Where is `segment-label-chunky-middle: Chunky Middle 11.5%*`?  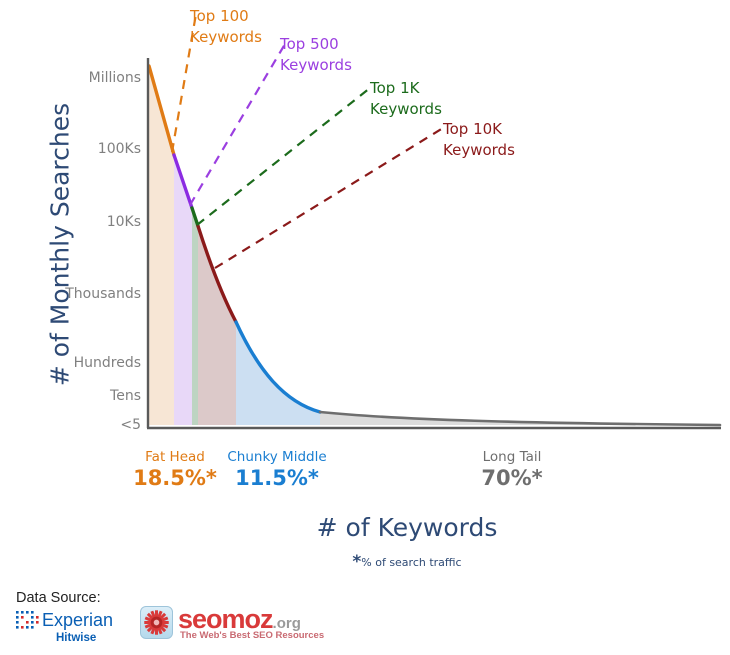 segment-label-chunky-middle: Chunky Middle 11.5%* is located at coordinates (277, 470).